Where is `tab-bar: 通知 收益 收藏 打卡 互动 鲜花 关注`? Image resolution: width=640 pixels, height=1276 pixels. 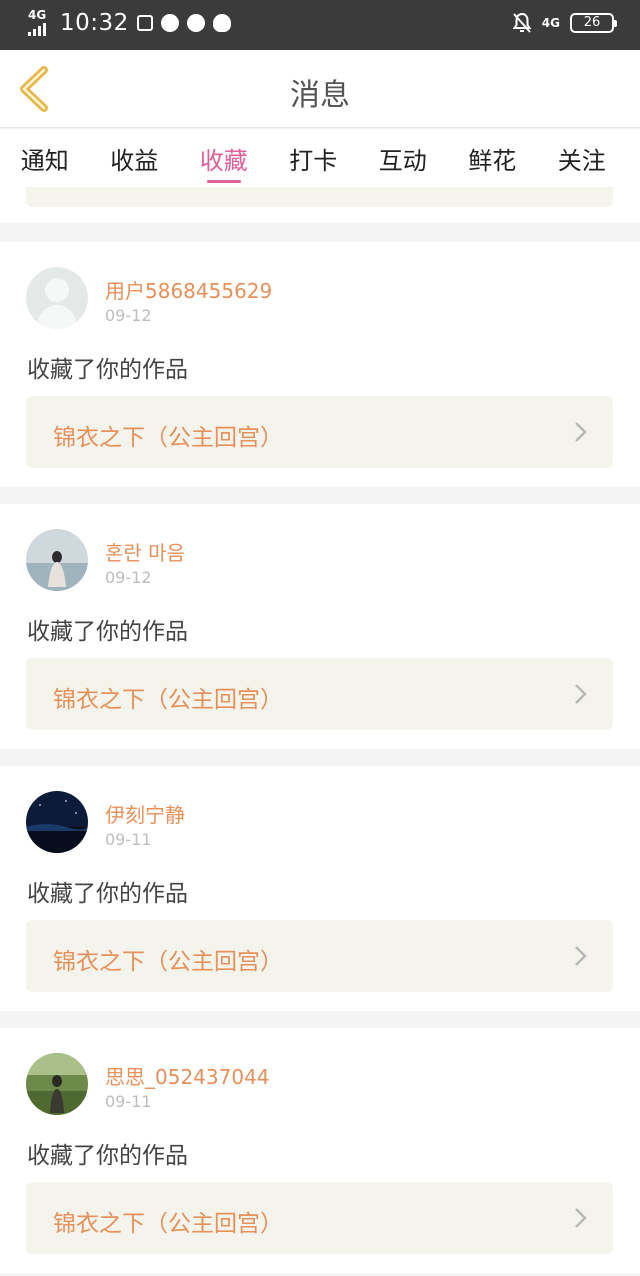 tab-bar: 通知 收益 收藏 打卡 互动 鲜花 关注 is located at coordinates (320, 158).